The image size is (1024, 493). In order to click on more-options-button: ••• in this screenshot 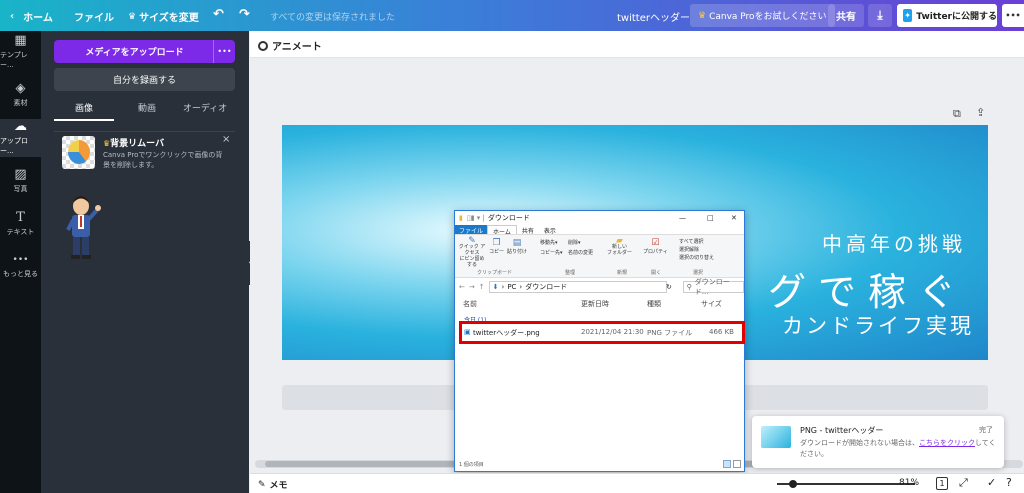, I will do `click(1013, 15)`.